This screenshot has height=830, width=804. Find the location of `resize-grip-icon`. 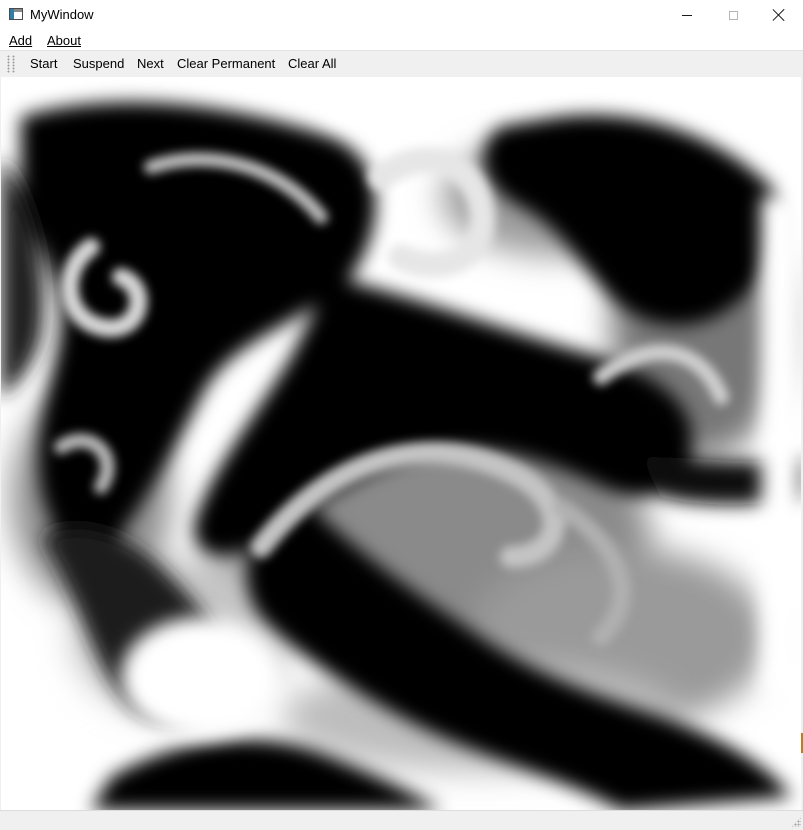

resize-grip-icon is located at coordinates (796, 822).